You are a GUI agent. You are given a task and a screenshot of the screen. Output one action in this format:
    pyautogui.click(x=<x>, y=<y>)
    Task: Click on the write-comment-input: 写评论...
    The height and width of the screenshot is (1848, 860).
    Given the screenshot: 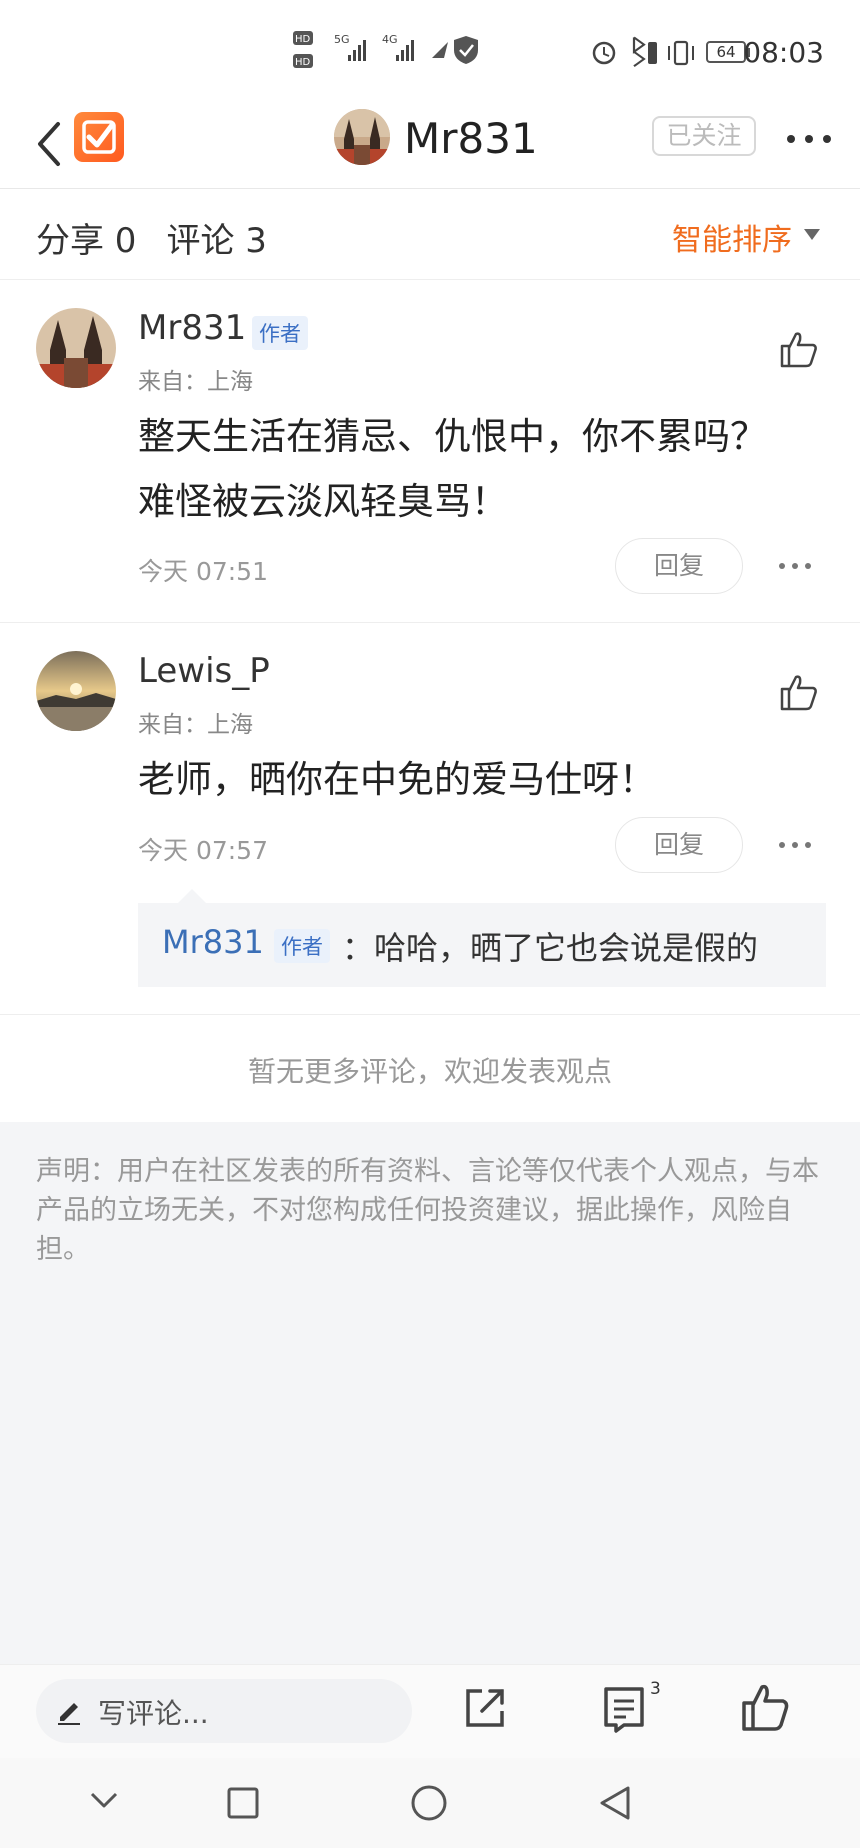 What is the action you would take?
    pyautogui.click(x=224, y=1711)
    